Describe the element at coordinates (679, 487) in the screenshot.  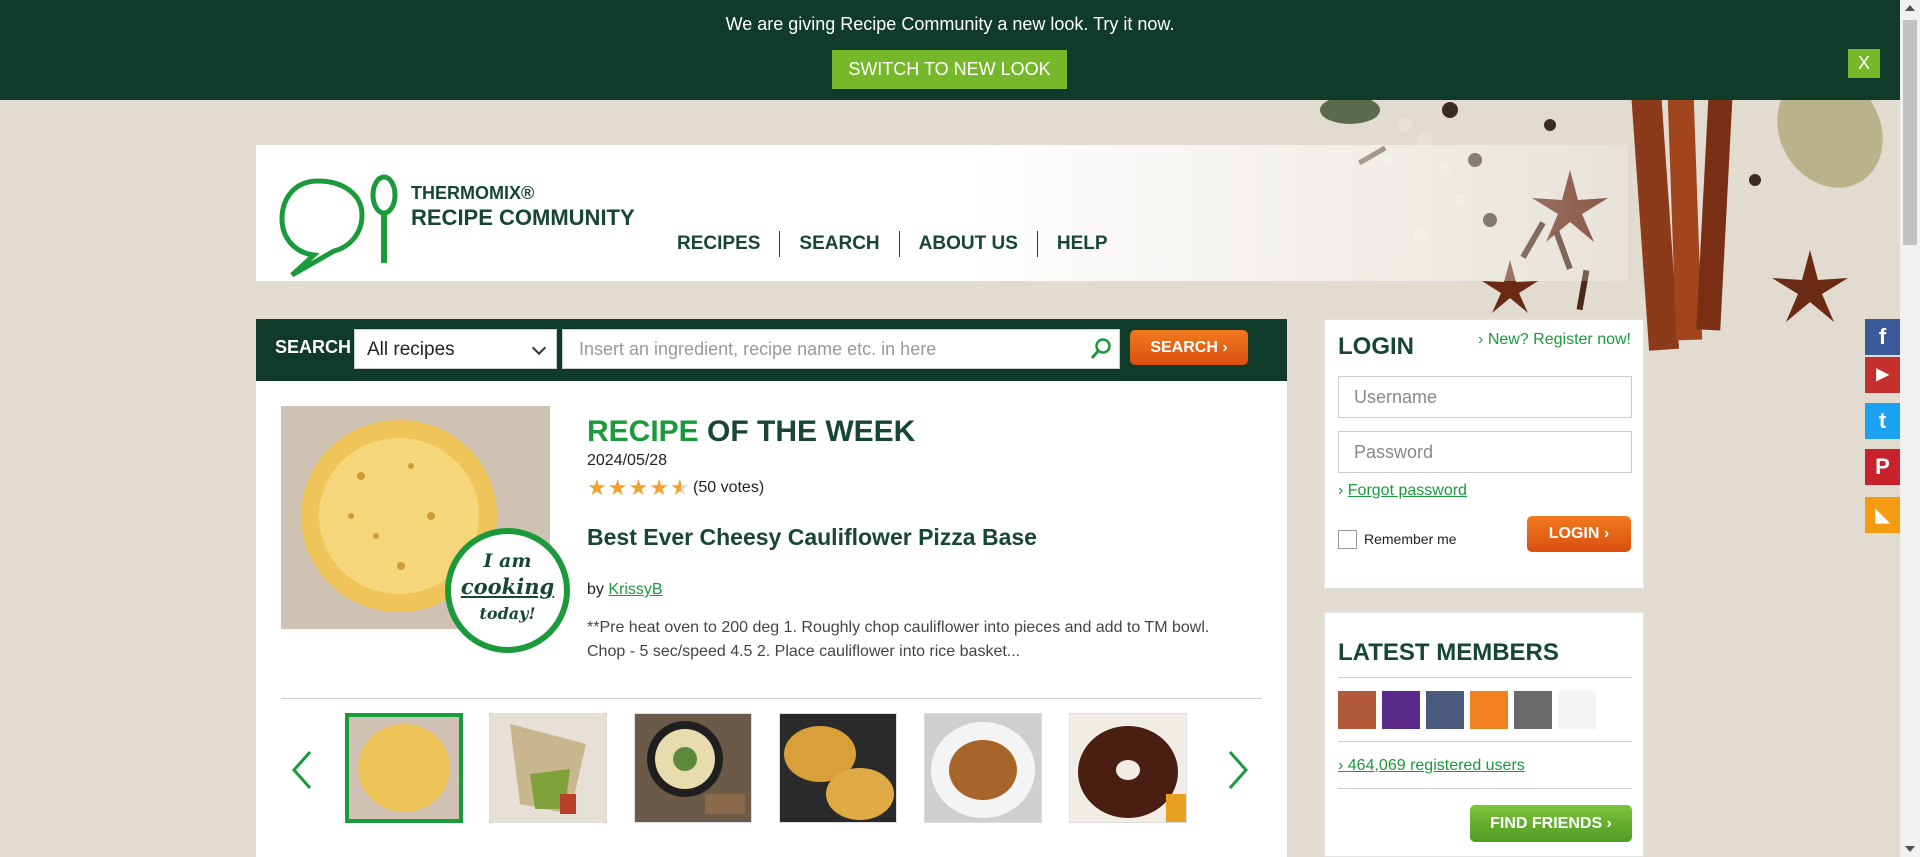
I see `half-star-icon: ★` at that location.